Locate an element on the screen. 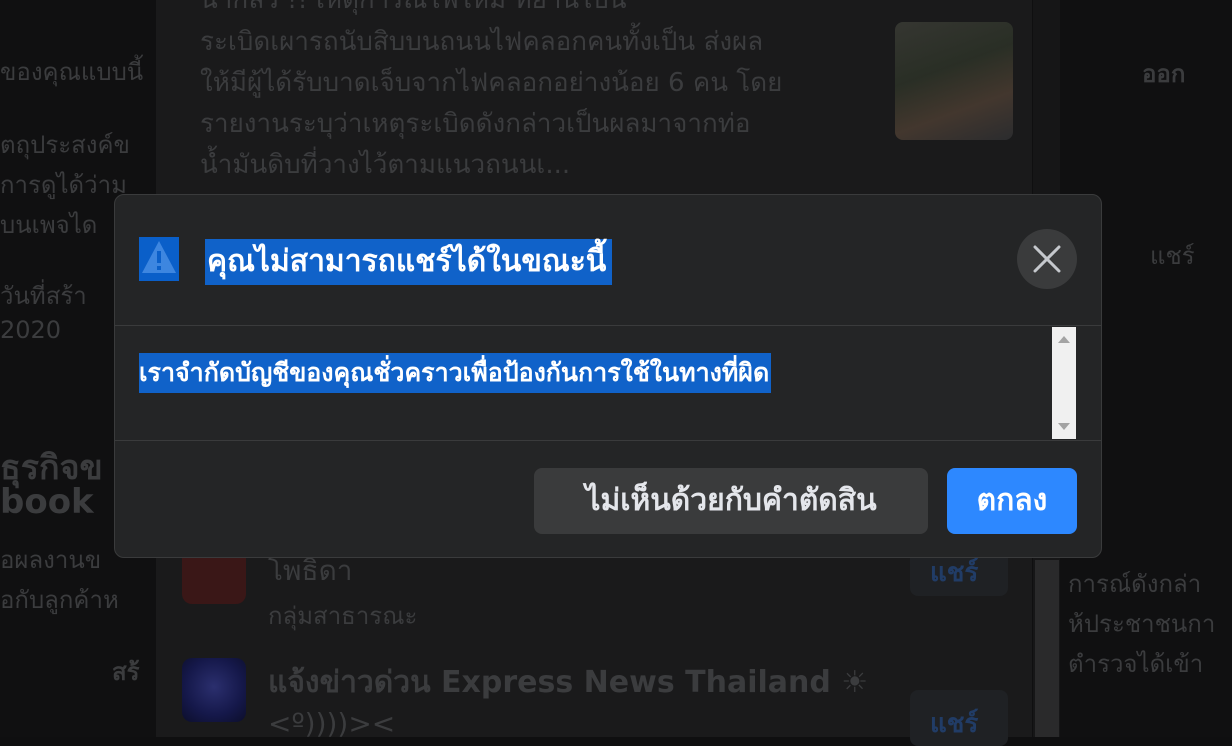 Image resolution: width=1232 pixels, height=746 pixels. dialog-header: คุณไม่สามารถแชร์ได้ในขณะนี้ is located at coordinates (608, 260).